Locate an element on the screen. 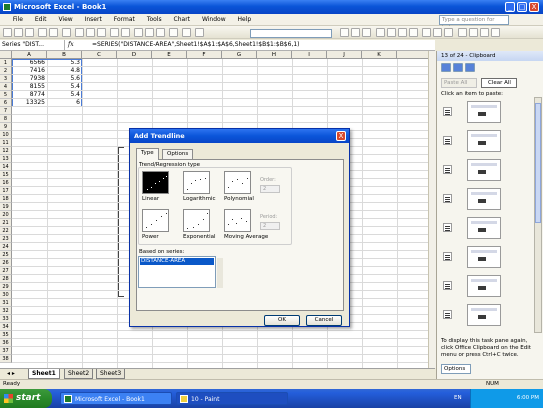 The height and width of the screenshot is (408, 543). row-header: 32 is located at coordinates (6, 311).